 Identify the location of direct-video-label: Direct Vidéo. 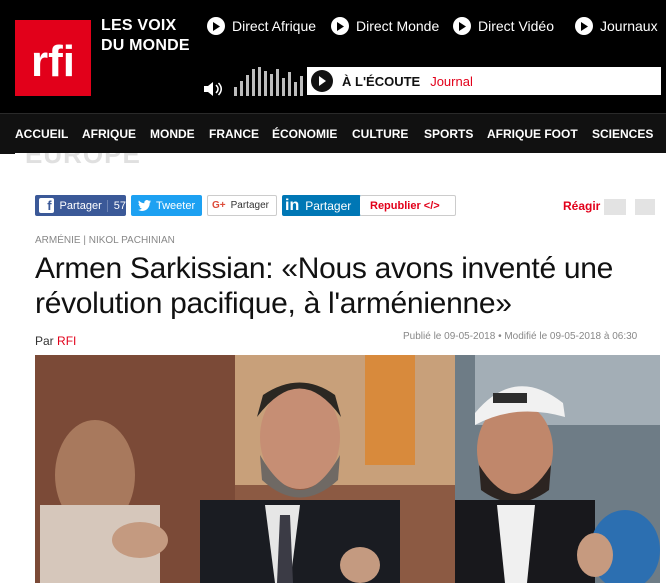
(516, 26).